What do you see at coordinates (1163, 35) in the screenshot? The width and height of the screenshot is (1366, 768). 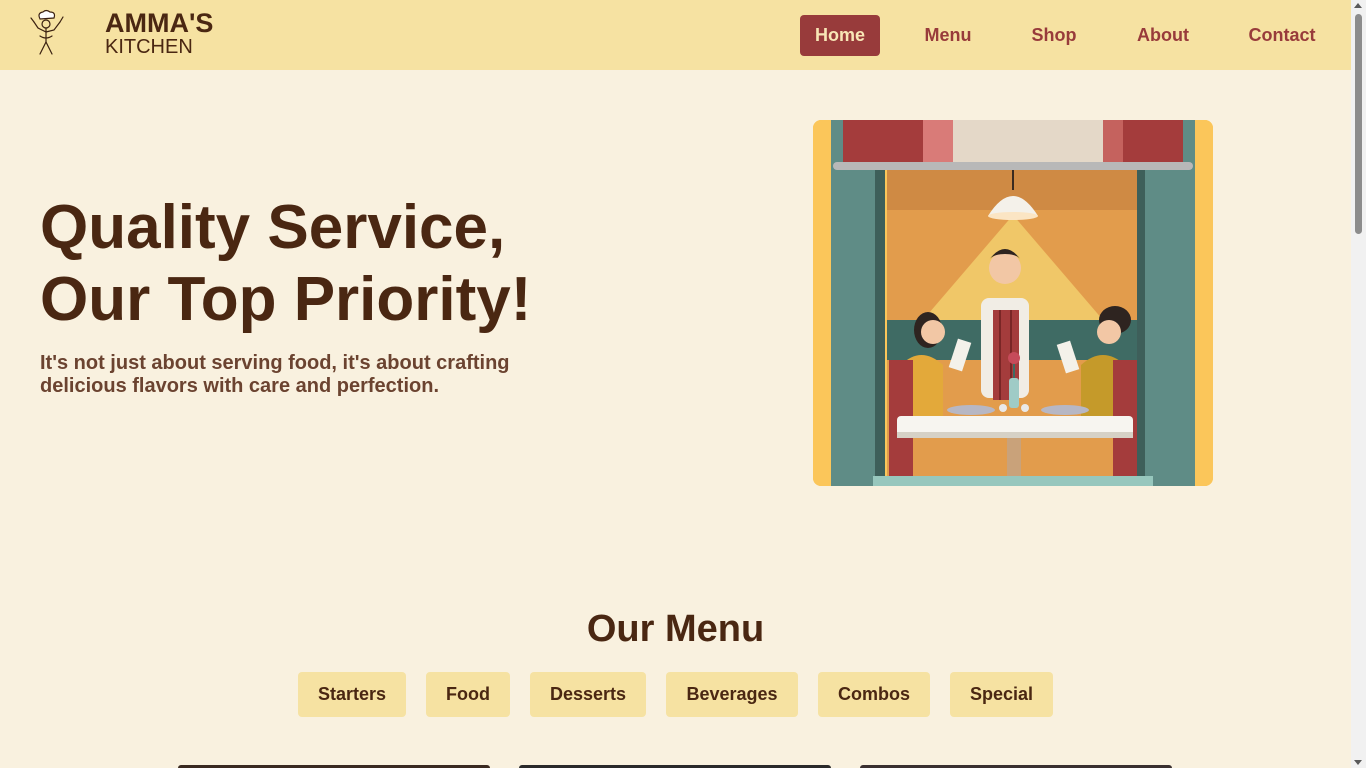 I see `nav-about: About` at bounding box center [1163, 35].